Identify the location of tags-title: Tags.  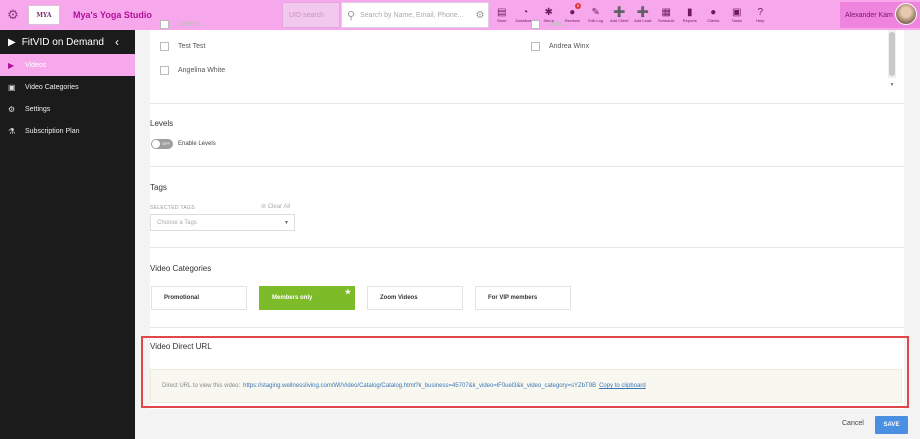
(158, 187).